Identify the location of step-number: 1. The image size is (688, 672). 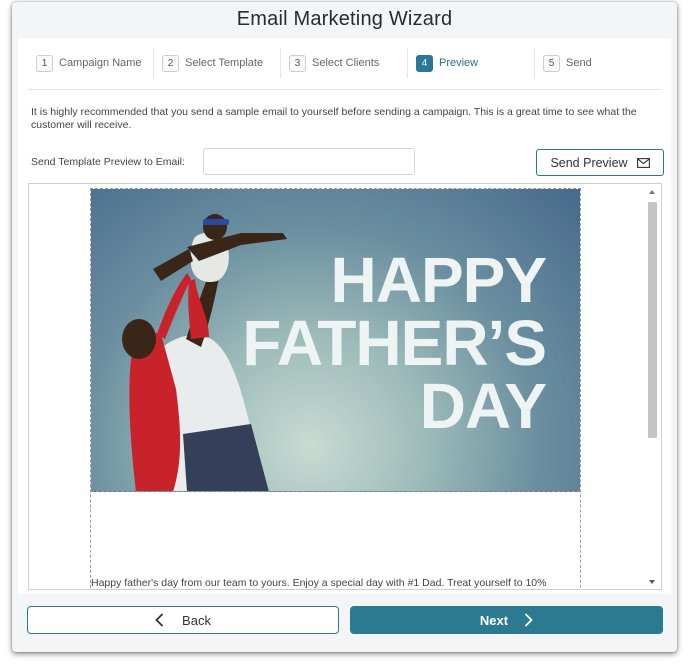
(44, 63).